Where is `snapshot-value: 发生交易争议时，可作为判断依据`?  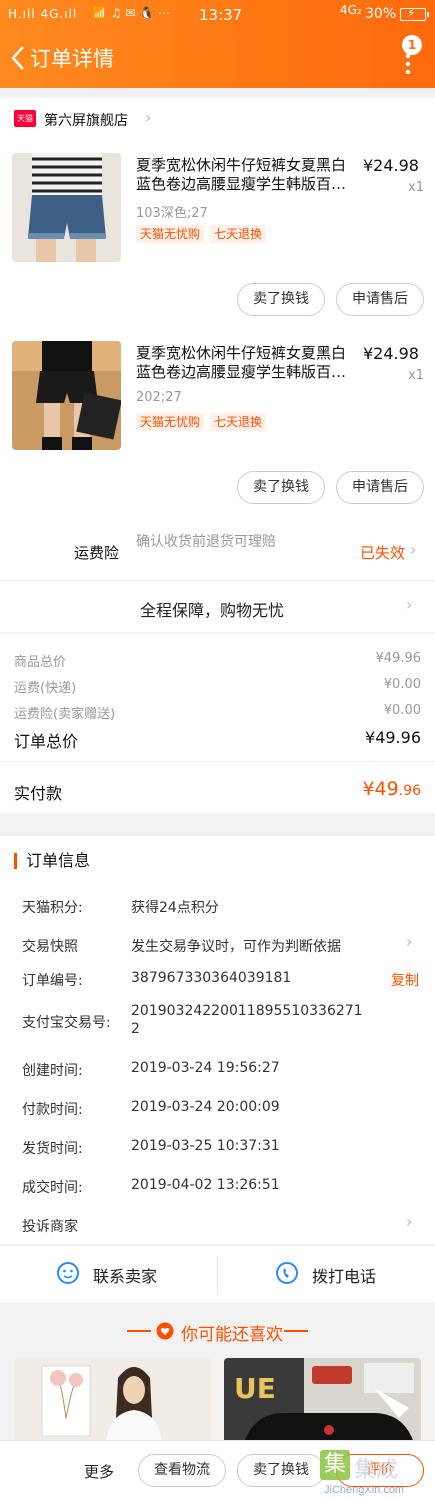 snapshot-value: 发生交易争议时，可作为判断依据 is located at coordinates (236, 946).